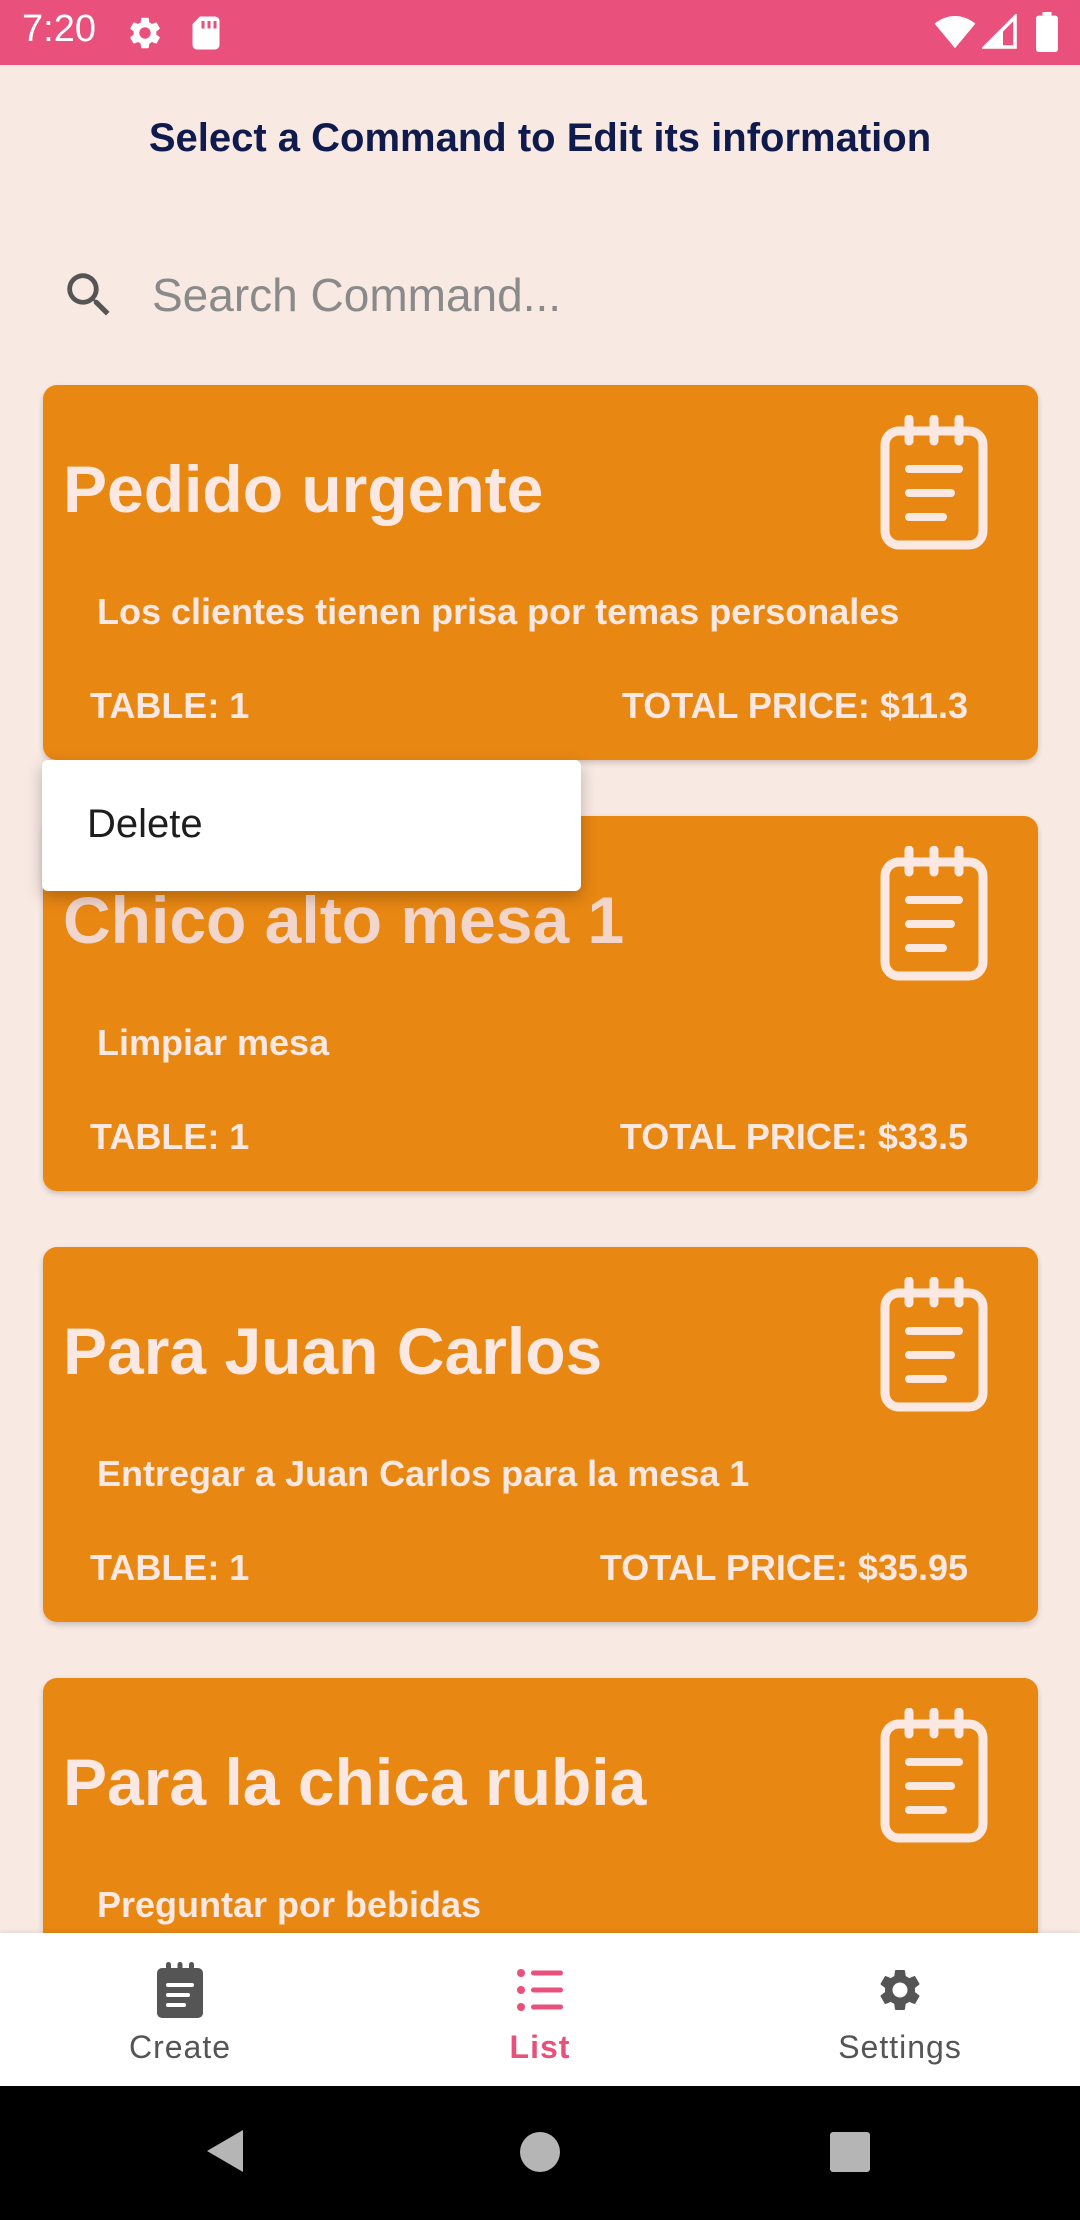 Image resolution: width=1080 pixels, height=2220 pixels. I want to click on nav-settings: Settings, so click(900, 2009).